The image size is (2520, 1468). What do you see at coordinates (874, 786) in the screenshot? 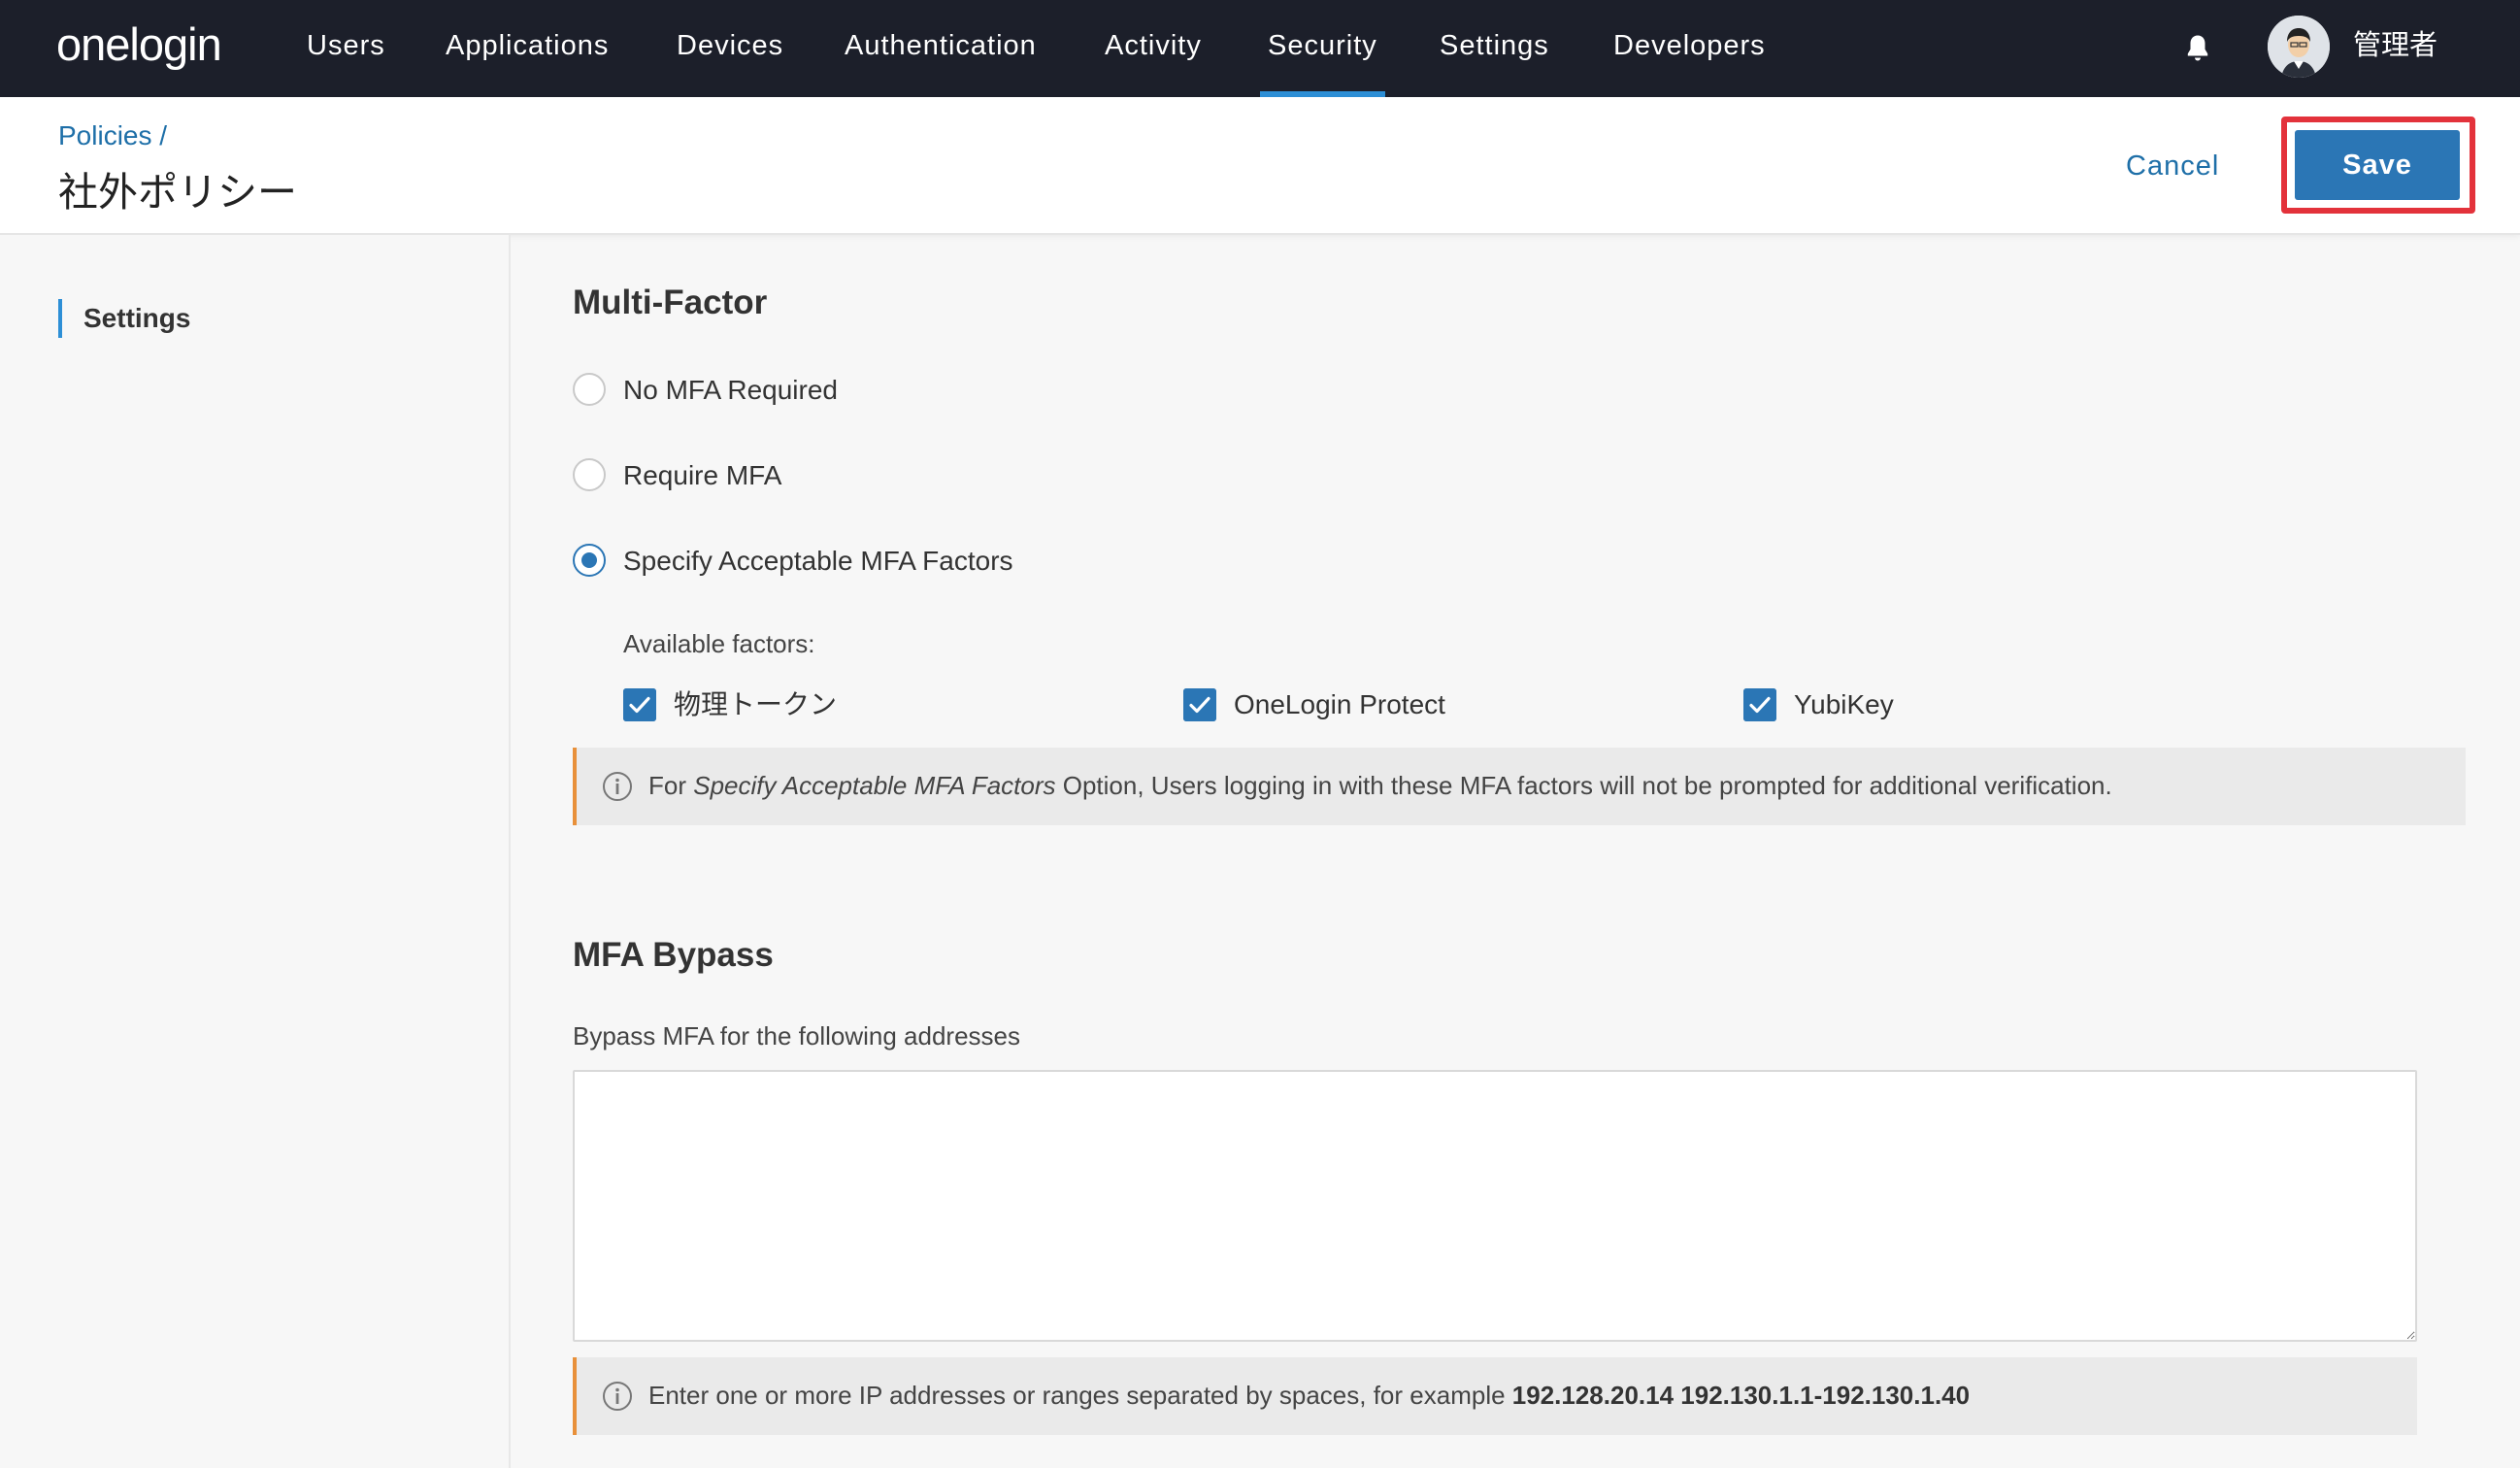
I see `info-text-emphasis: Specify Acceptable MFA Factors` at bounding box center [874, 786].